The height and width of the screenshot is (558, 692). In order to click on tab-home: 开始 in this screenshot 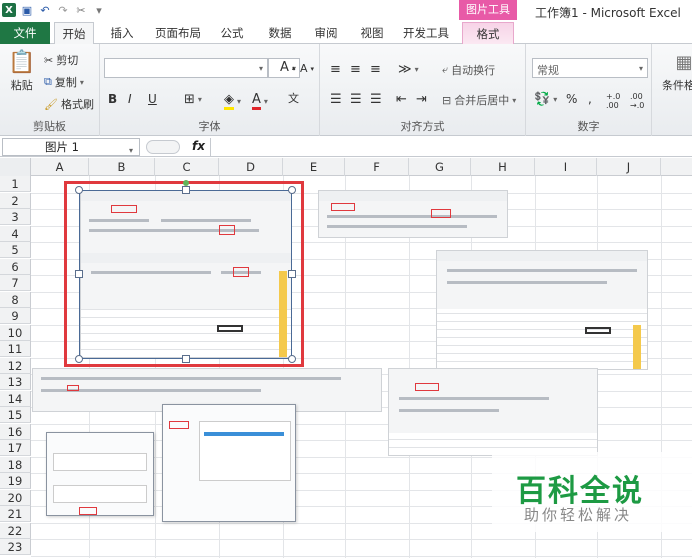, I will do `click(74, 33)`.